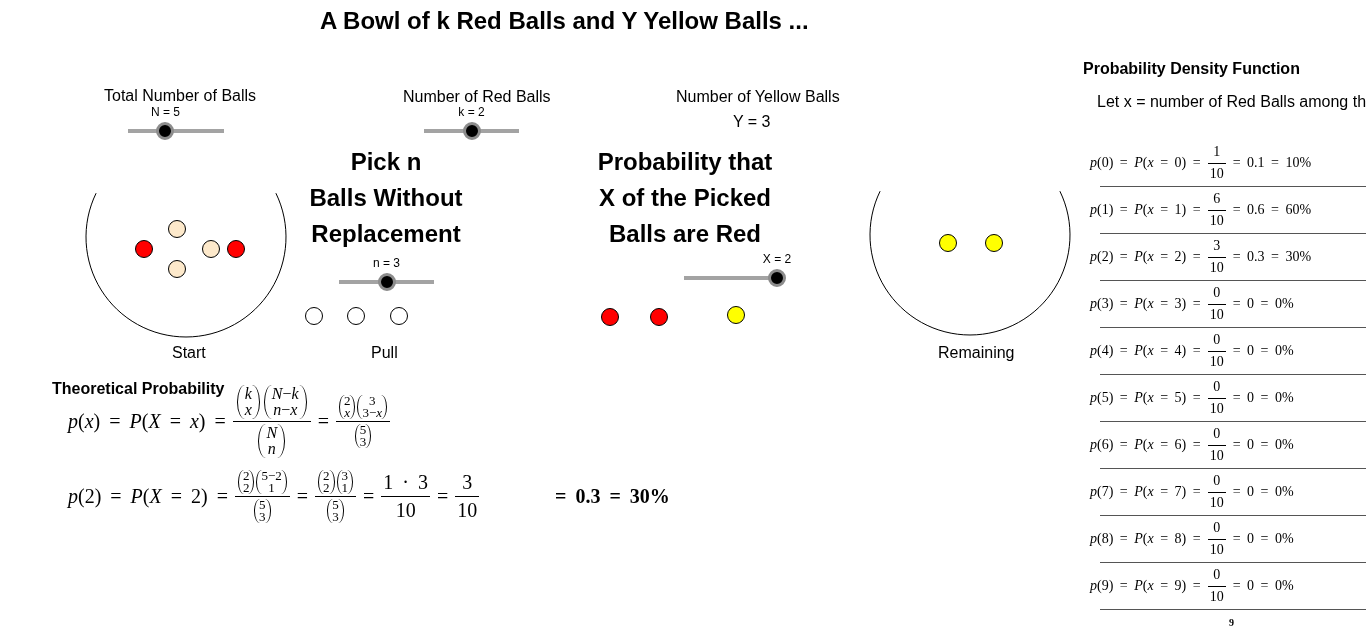 The height and width of the screenshot is (631, 1366). Describe the element at coordinates (1272, 257) in the screenshot. I see `math-text: = 0.3 = 30%` at that location.